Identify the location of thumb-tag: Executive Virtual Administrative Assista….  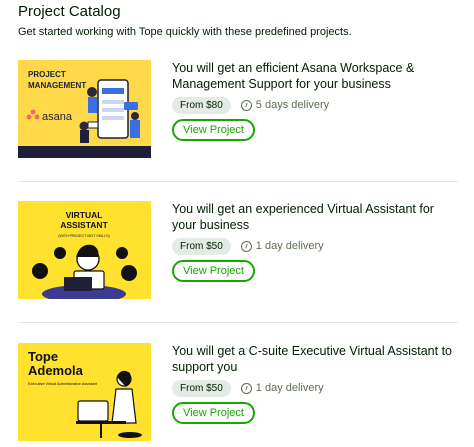
(63, 384).